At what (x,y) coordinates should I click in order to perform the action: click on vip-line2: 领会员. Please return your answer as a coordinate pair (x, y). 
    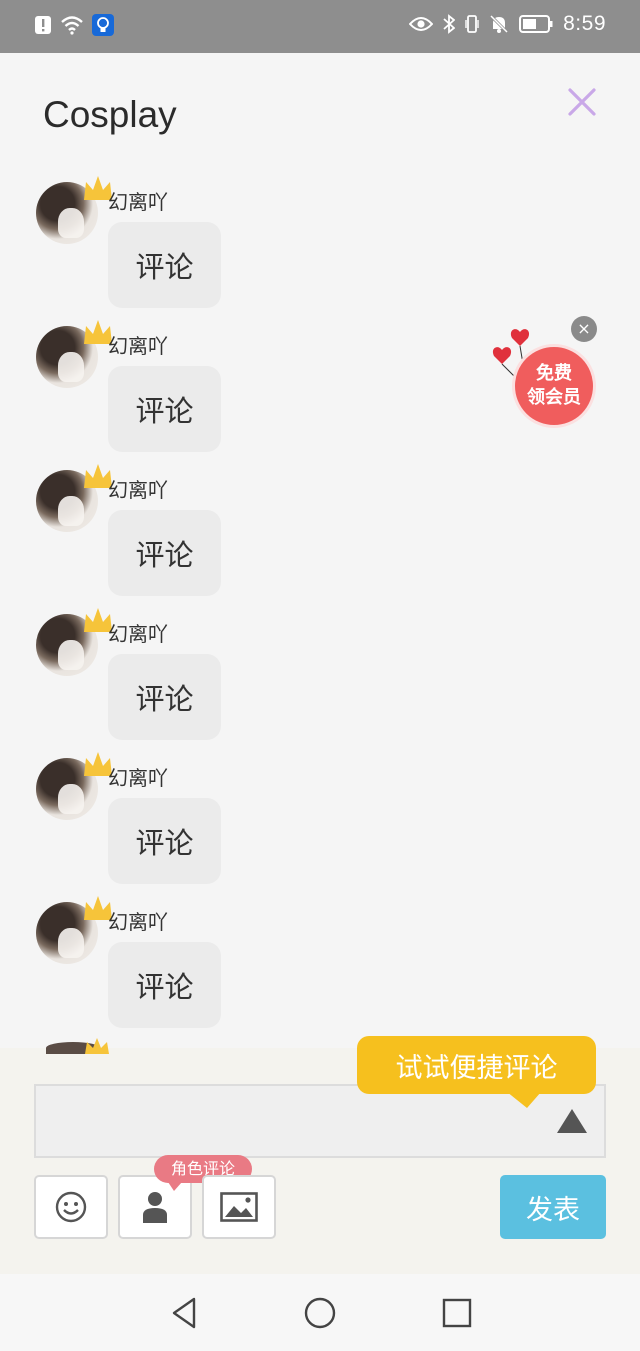
    Looking at the image, I should click on (554, 397).